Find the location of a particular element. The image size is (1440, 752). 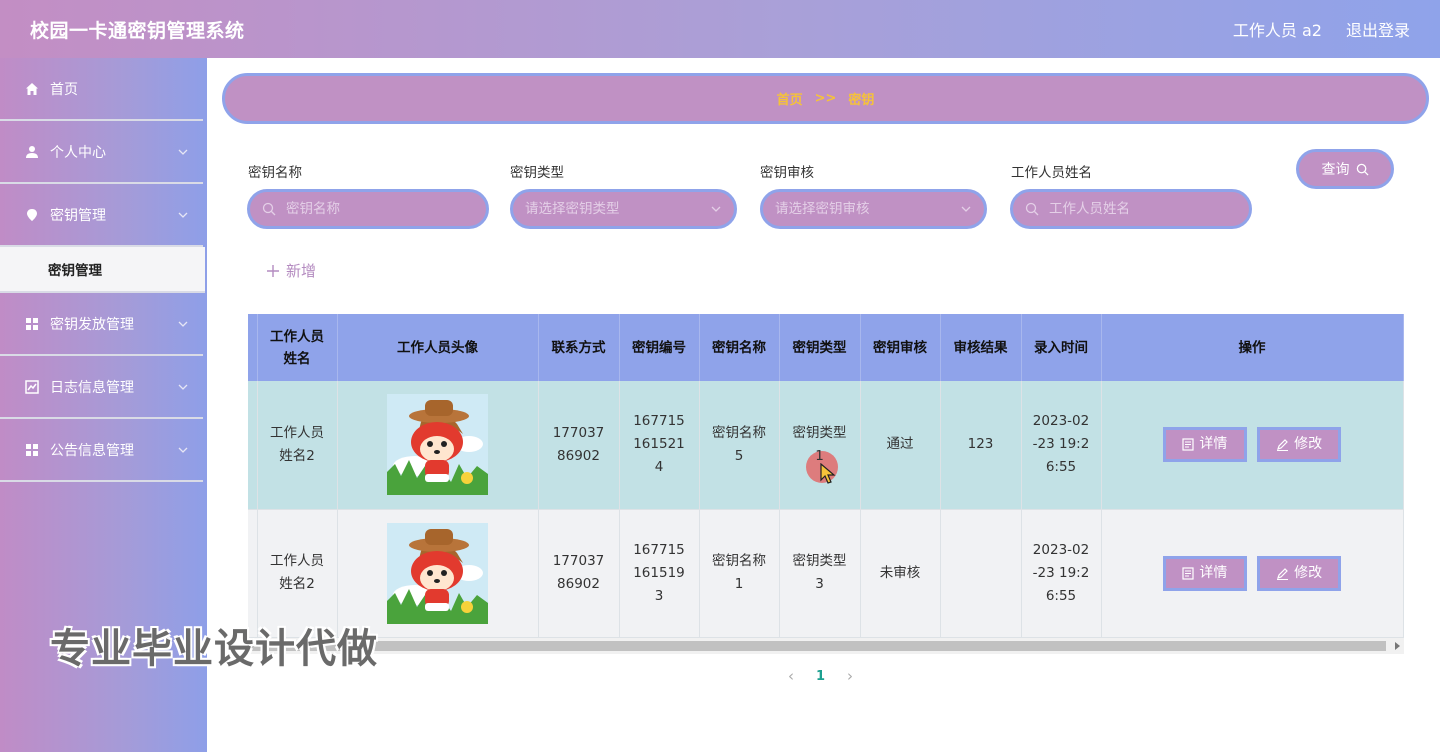

add-button: 新增 is located at coordinates (291, 270).